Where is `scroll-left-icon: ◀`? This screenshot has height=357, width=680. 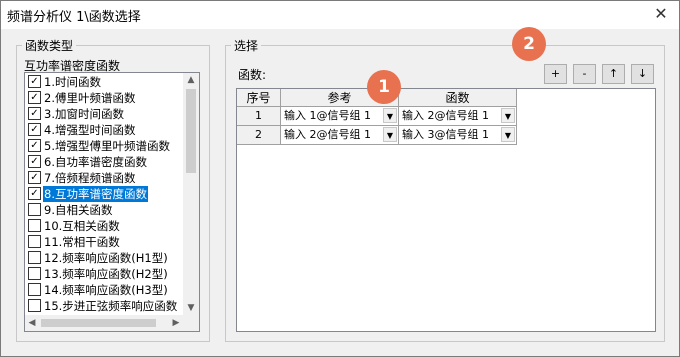
scroll-left-icon: ◀ is located at coordinates (32, 323).